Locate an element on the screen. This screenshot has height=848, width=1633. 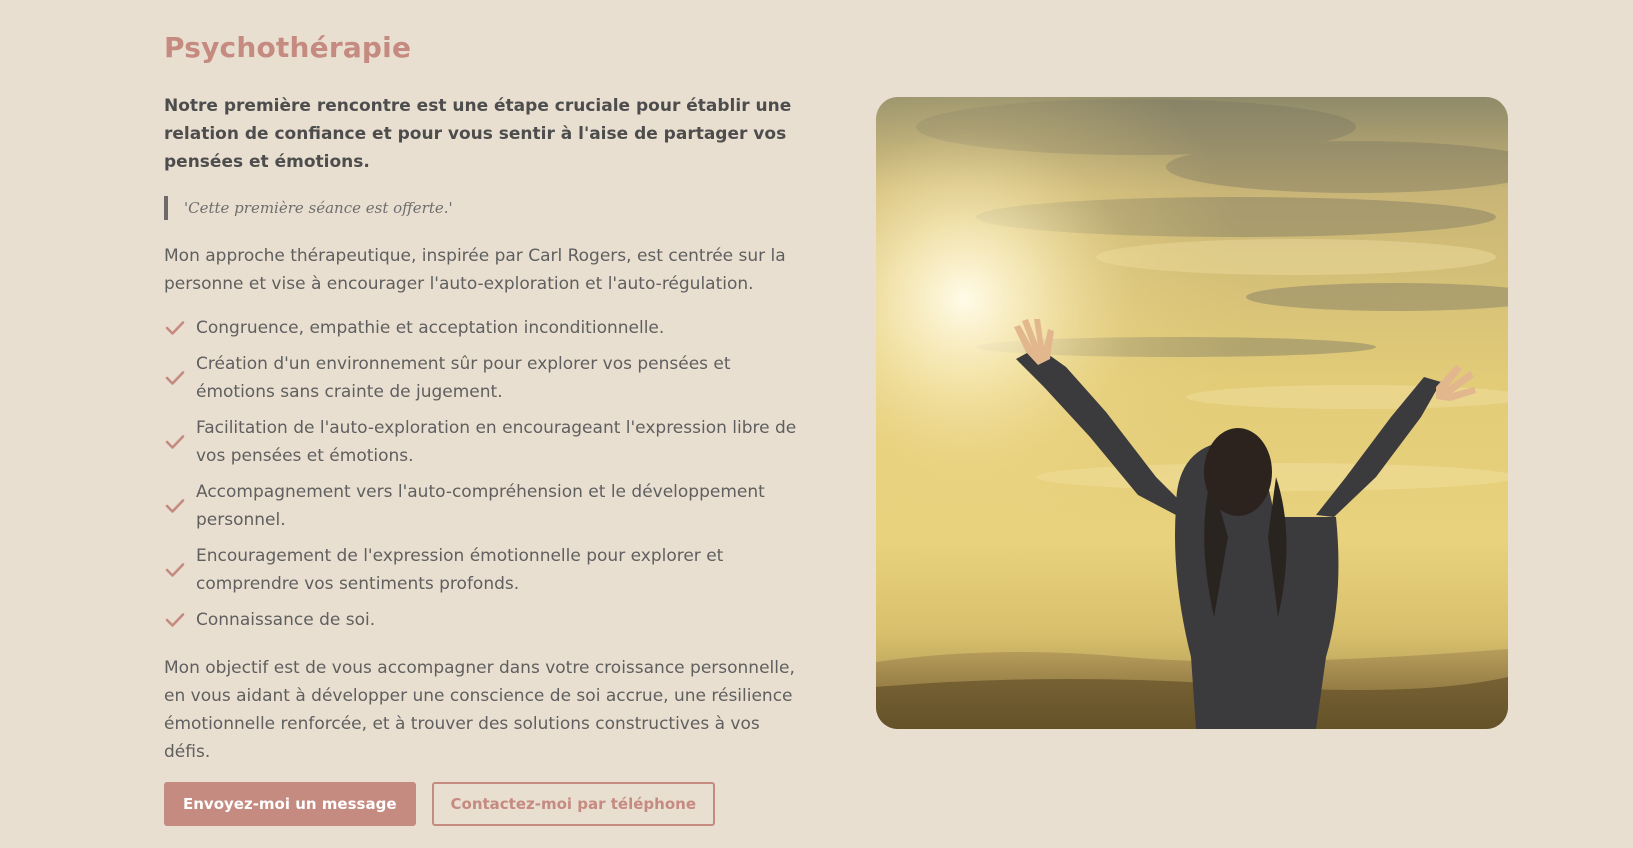
list-item: Connaissance de soi. is located at coordinates (484, 620).